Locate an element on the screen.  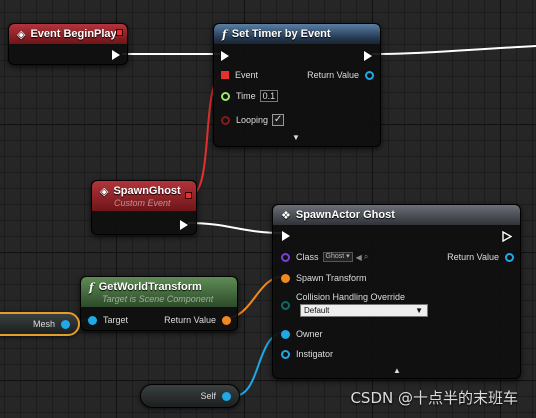
looping-pin-row: Looping ✓ is located at coordinates (253, 120).